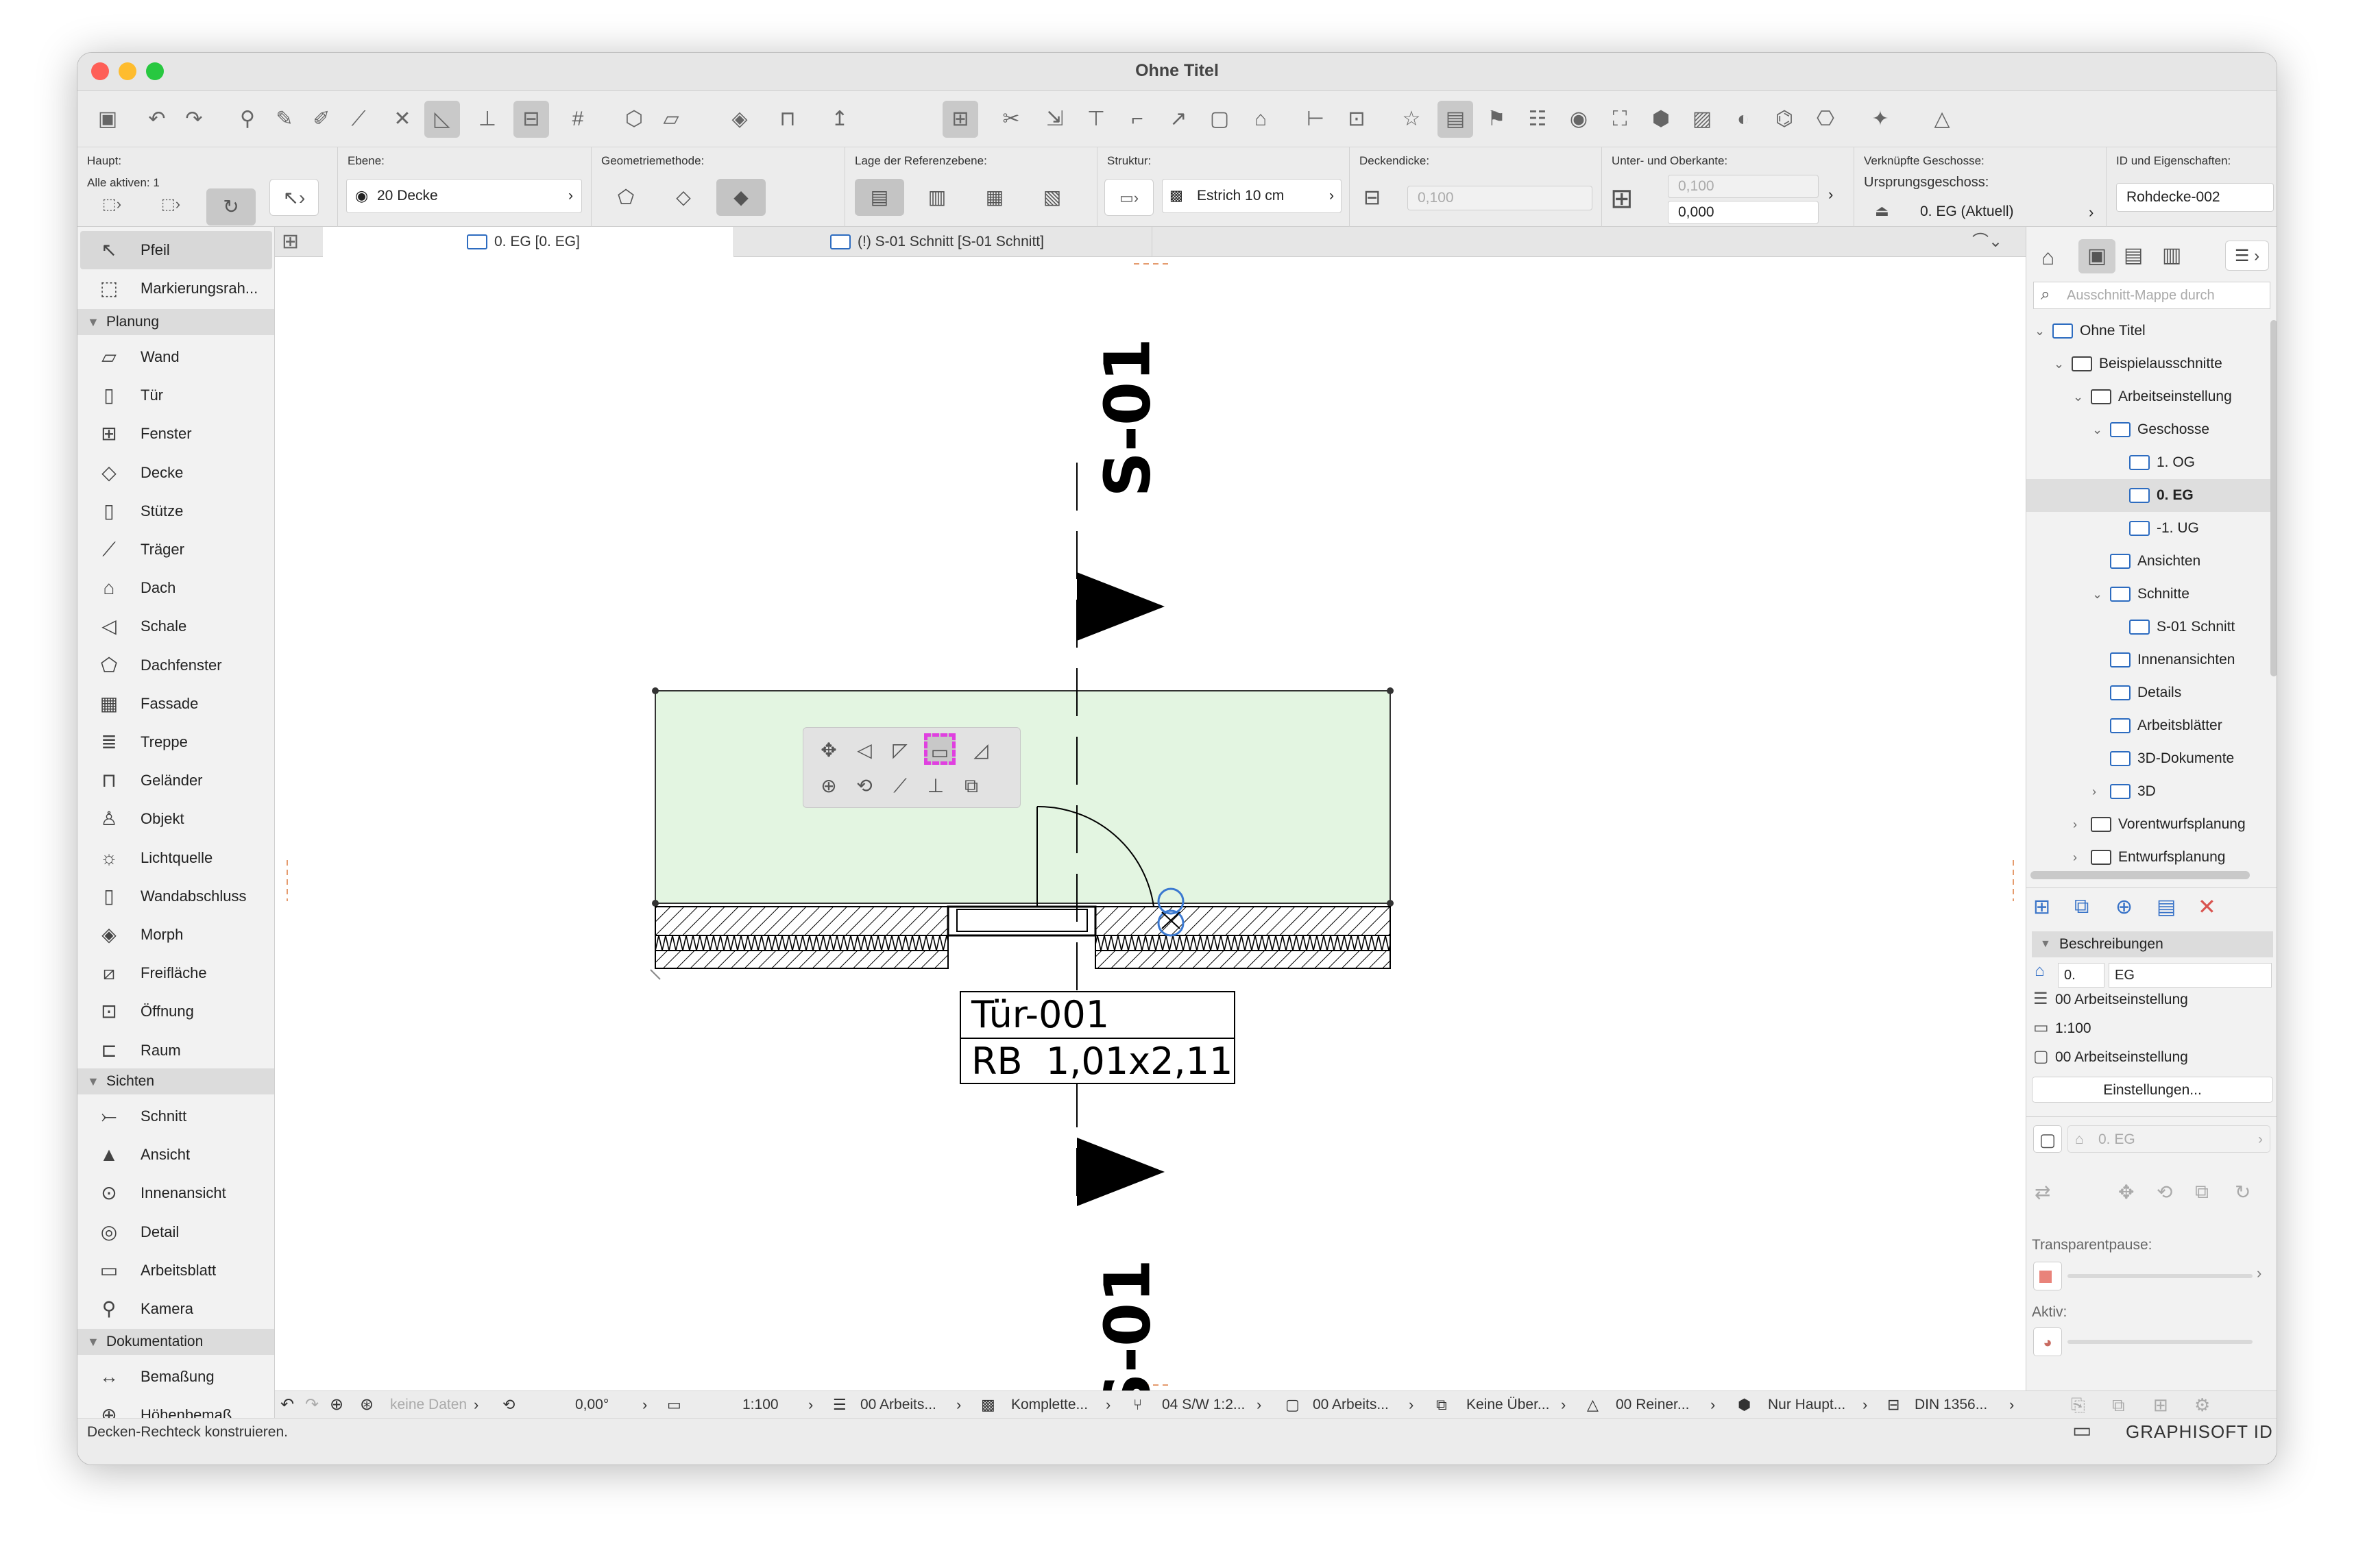 The image size is (2354, 1568). Describe the element at coordinates (176, 742) in the screenshot. I see `tool-treppe: ≣ Treppe` at that location.